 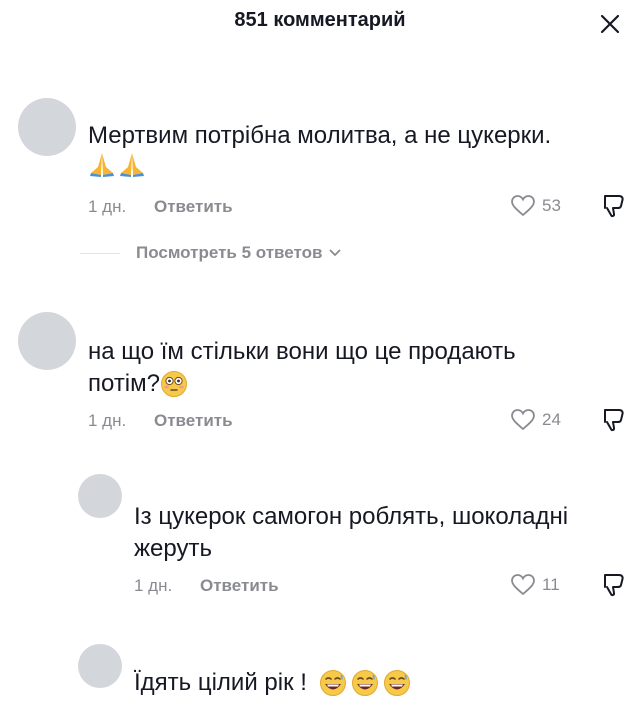 I want to click on close-icon, so click(x=610, y=24).